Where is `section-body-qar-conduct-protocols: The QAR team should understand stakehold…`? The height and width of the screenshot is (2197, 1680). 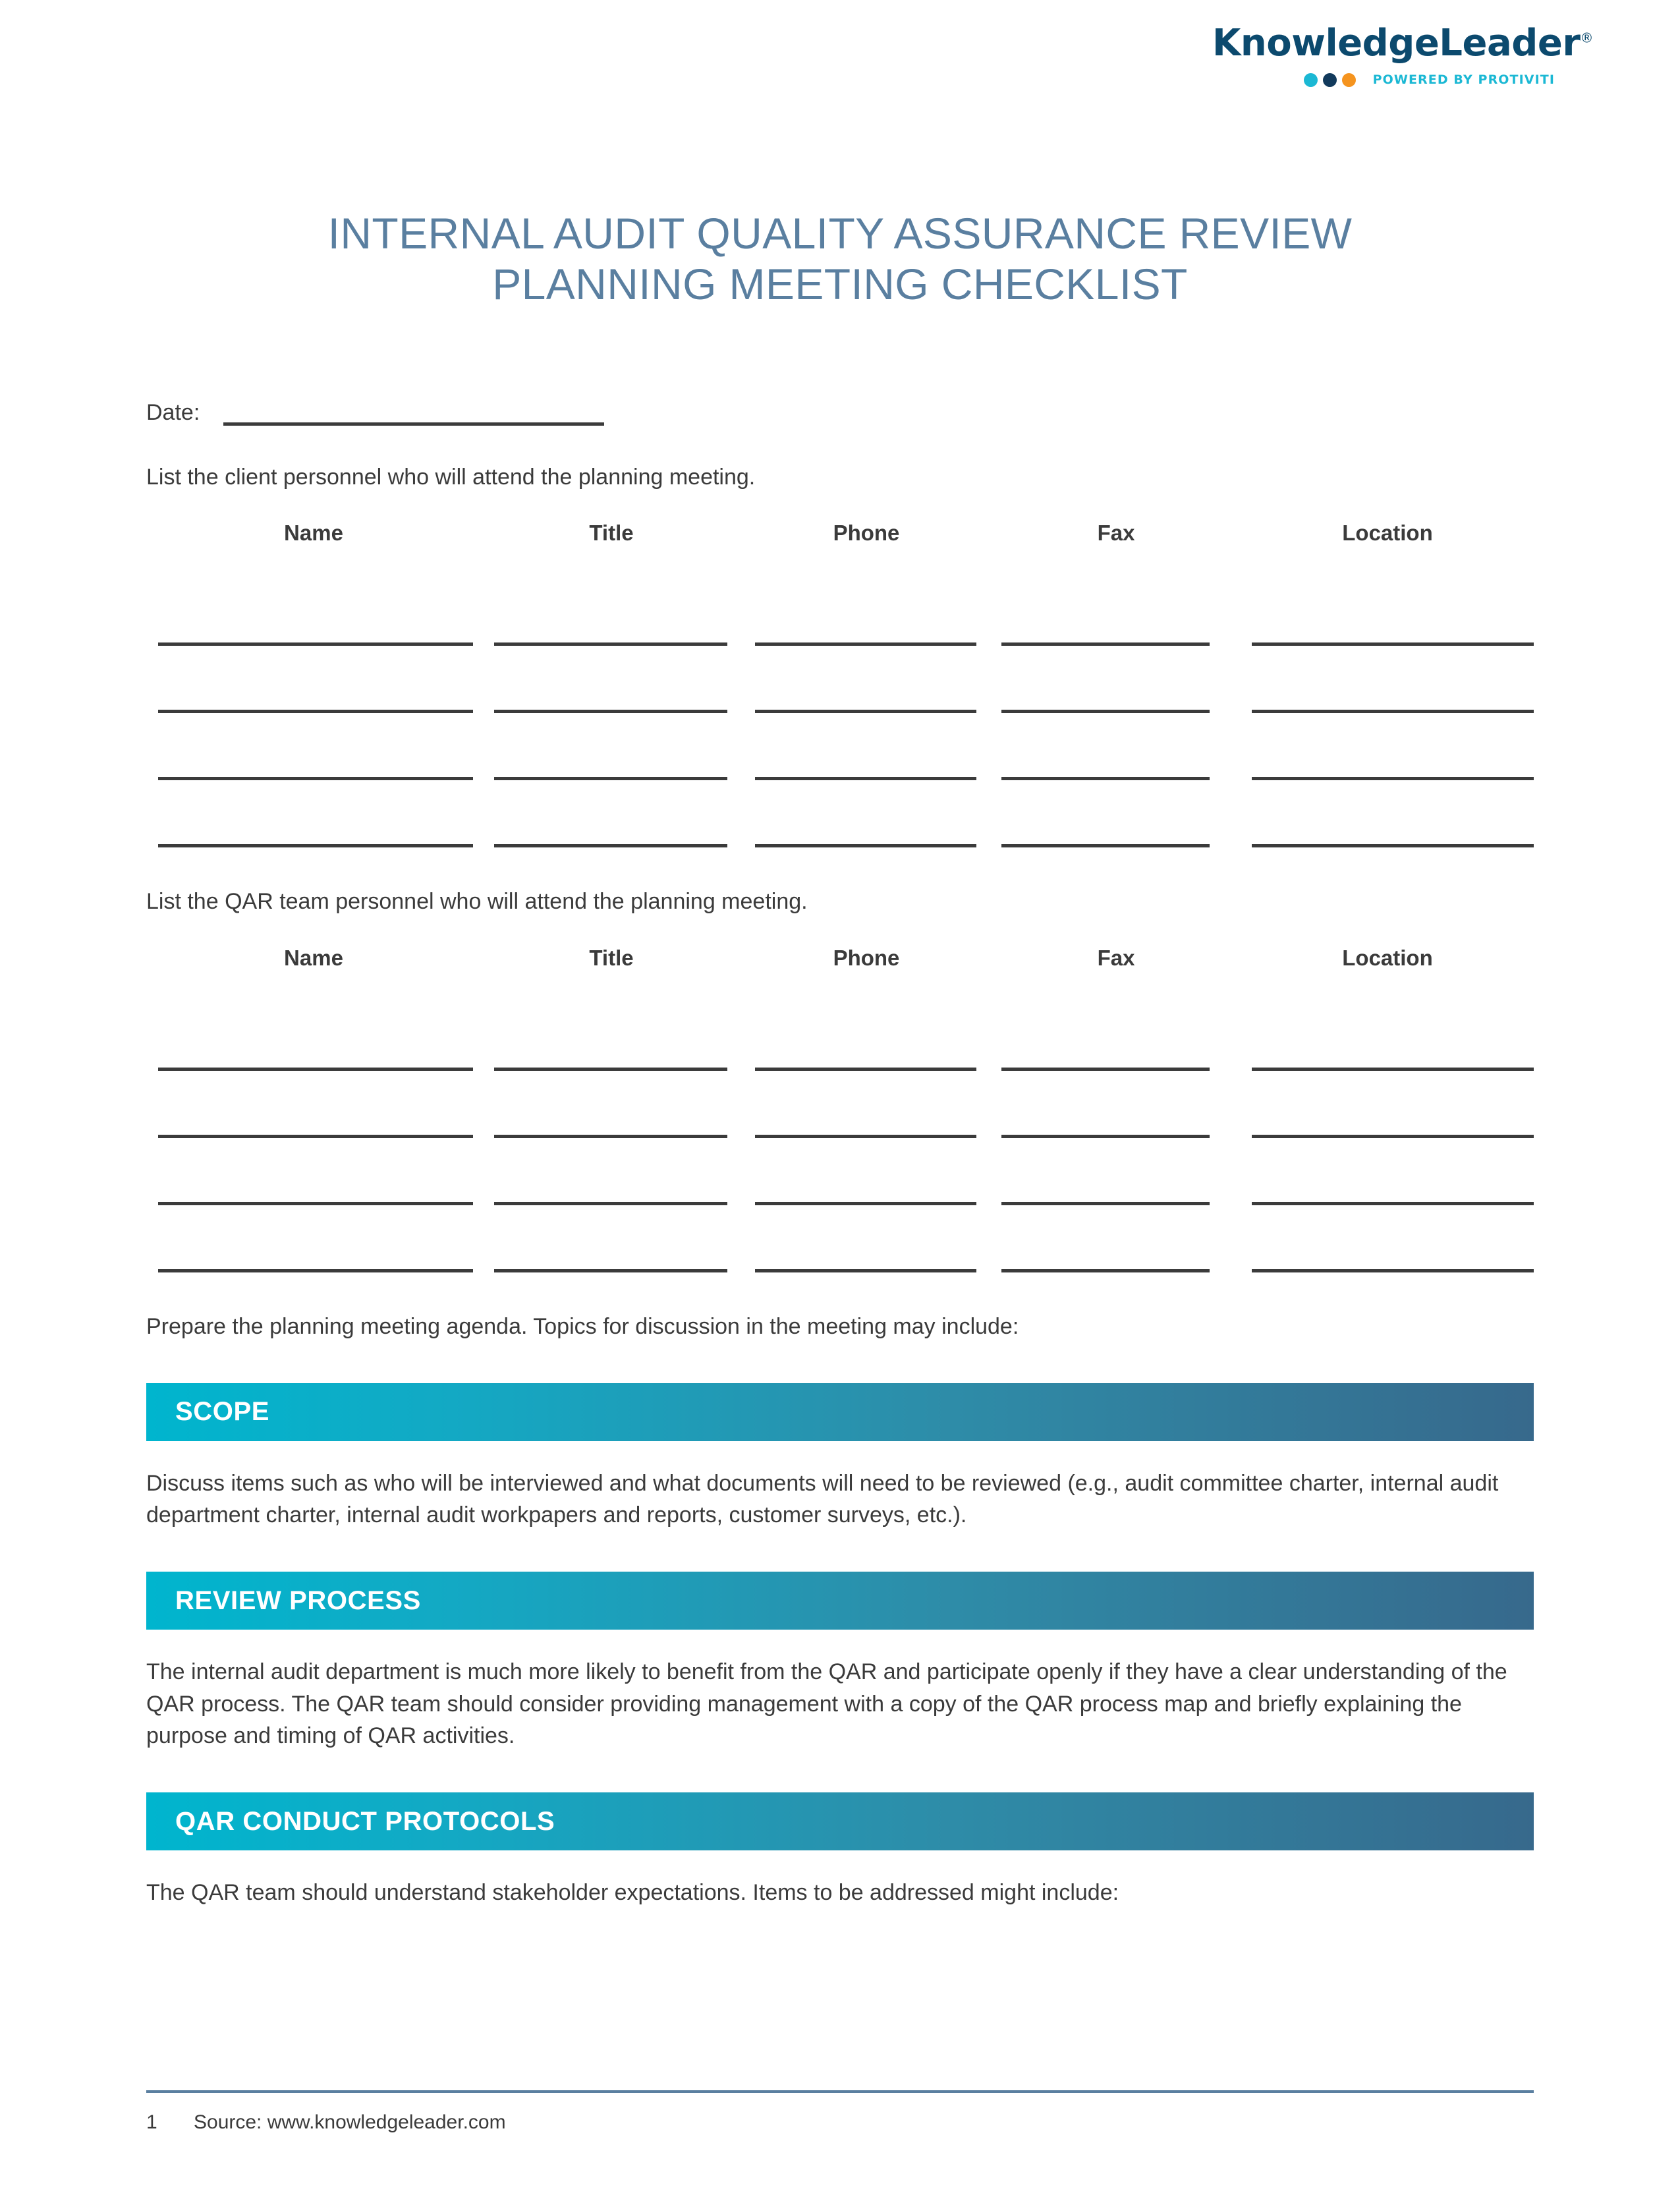 section-body-qar-conduct-protocols: The QAR team should understand stakehold… is located at coordinates (632, 1893).